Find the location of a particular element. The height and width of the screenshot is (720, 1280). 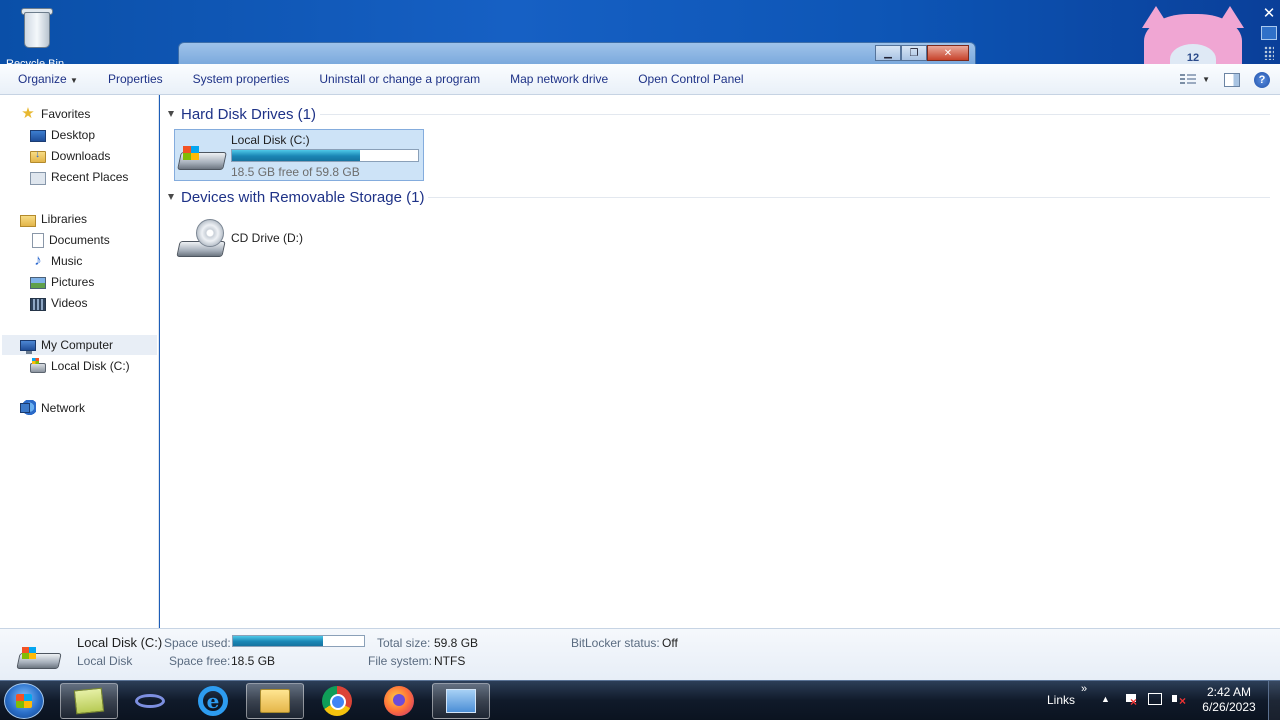

sticky-notes-icon is located at coordinates (89, 701).